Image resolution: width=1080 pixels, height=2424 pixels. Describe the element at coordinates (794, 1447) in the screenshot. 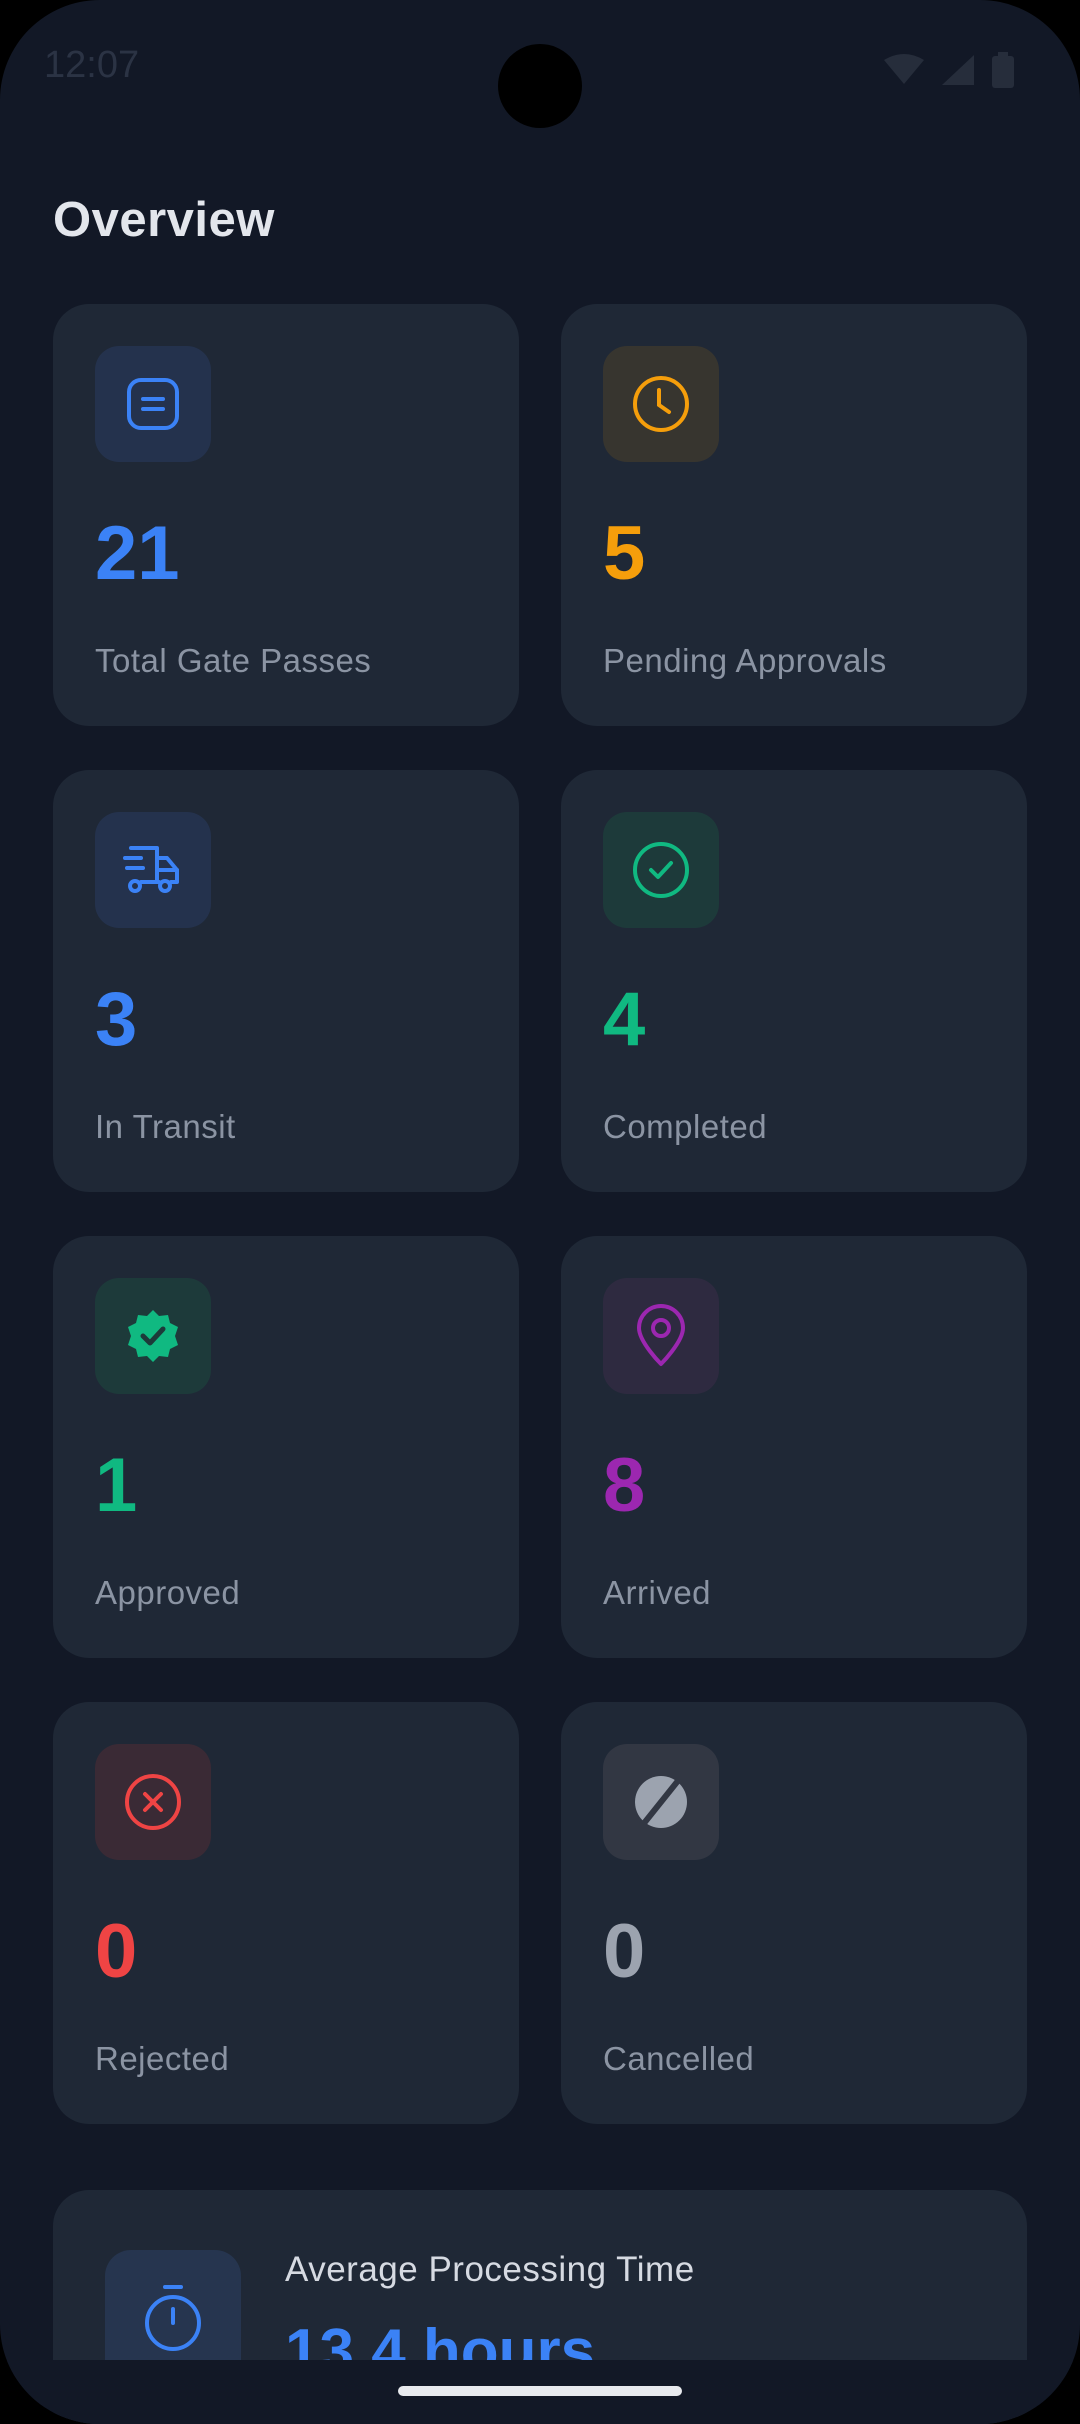

I see `stat-card-arrived: 8 Arrived` at that location.